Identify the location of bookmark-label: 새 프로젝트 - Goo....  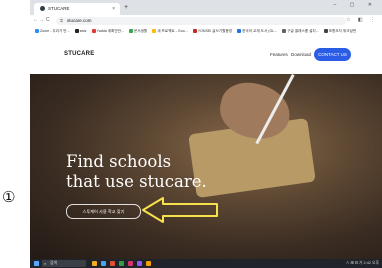
(172, 31).